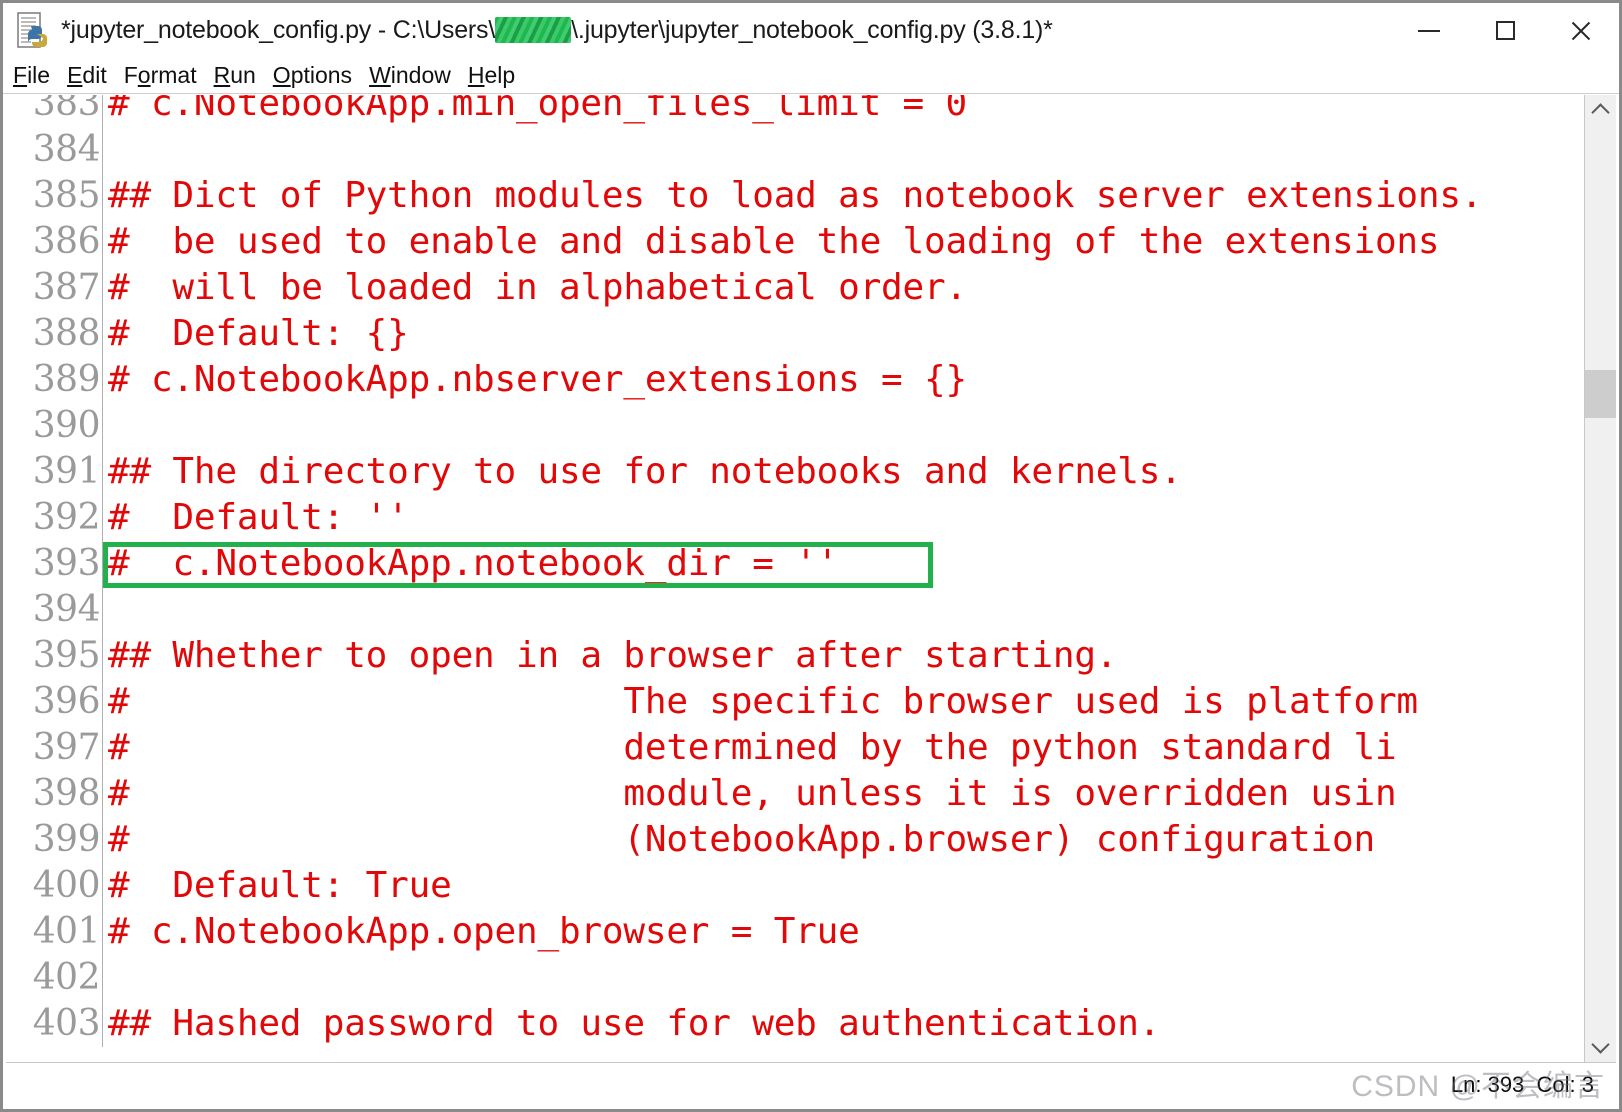 Image resolution: width=1622 pixels, height=1112 pixels. Describe the element at coordinates (312, 75) in the screenshot. I see `menu-item-options: Options` at that location.